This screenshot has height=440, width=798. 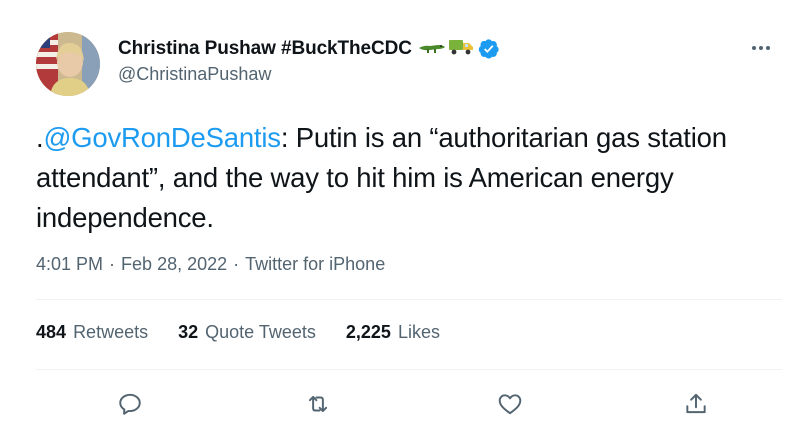 What do you see at coordinates (418, 332) in the screenshot?
I see `likes-label: Likes` at bounding box center [418, 332].